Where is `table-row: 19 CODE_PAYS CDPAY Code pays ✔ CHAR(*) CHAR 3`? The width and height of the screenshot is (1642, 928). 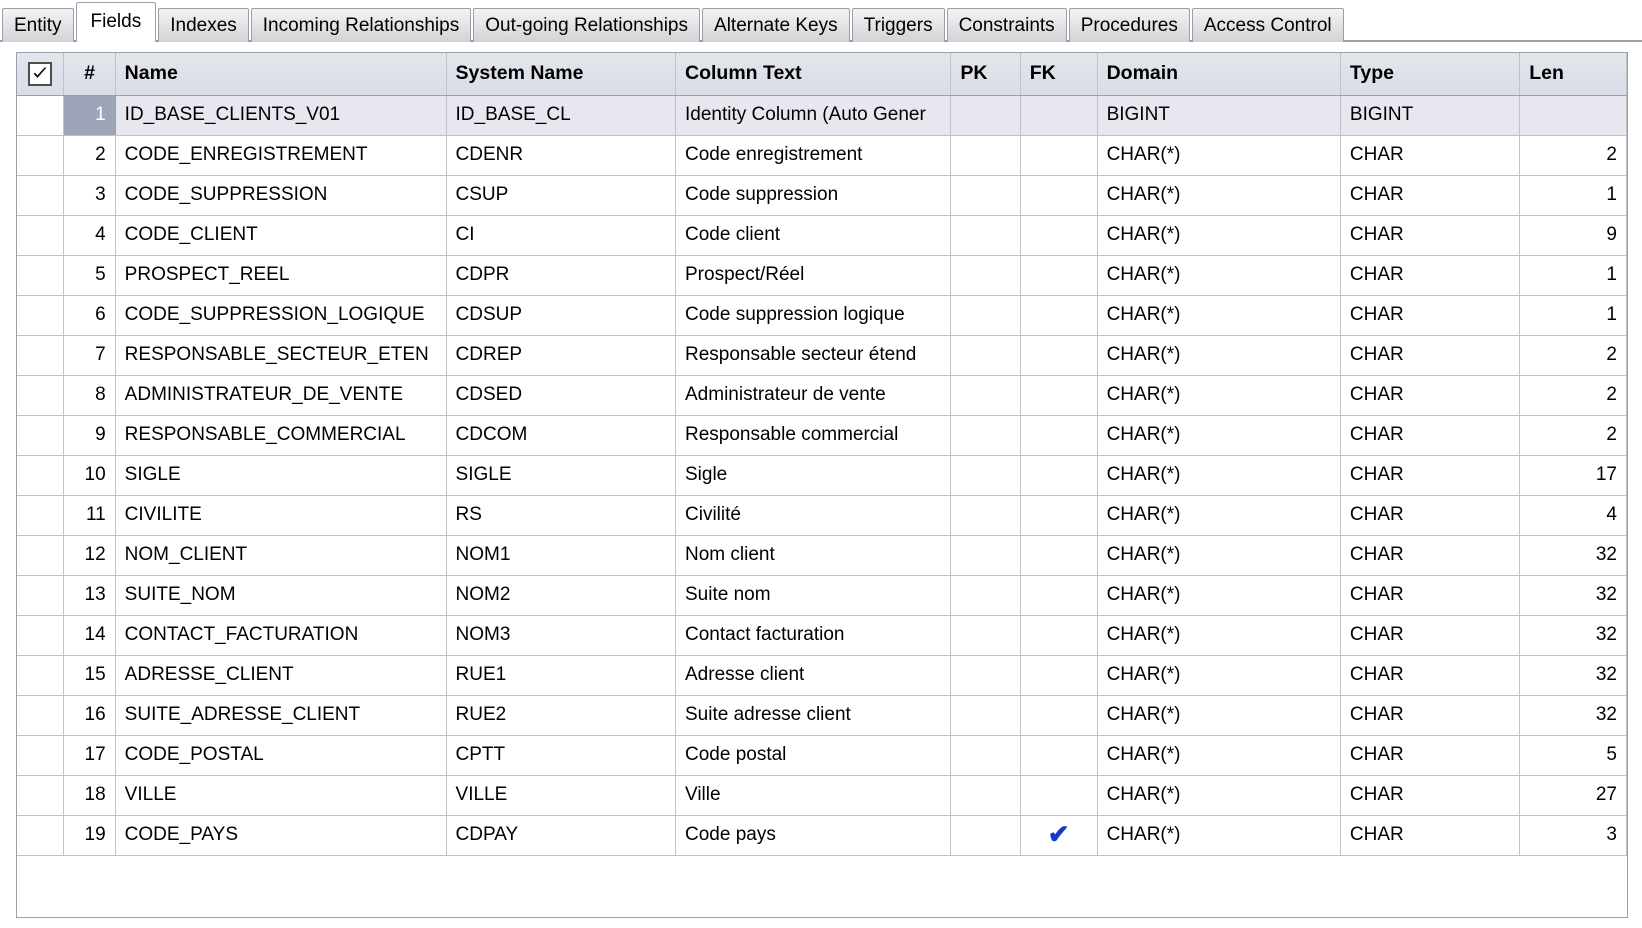
table-row: 19 CODE_PAYS CDPAY Code pays ✔ CHAR(*) CHAR 3 is located at coordinates (822, 835).